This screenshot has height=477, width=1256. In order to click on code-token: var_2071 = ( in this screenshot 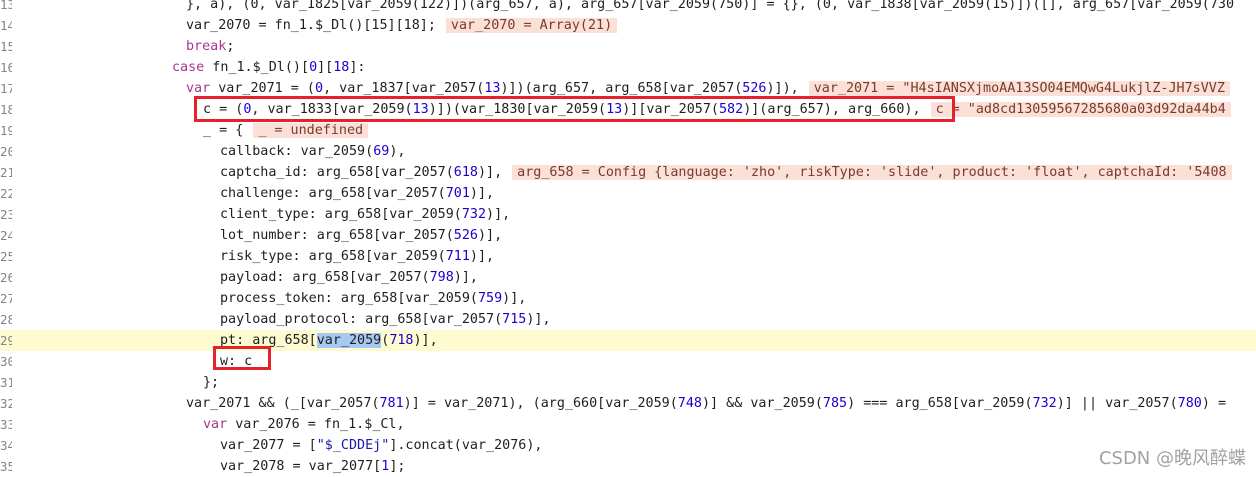, I will do `click(262, 88)`.